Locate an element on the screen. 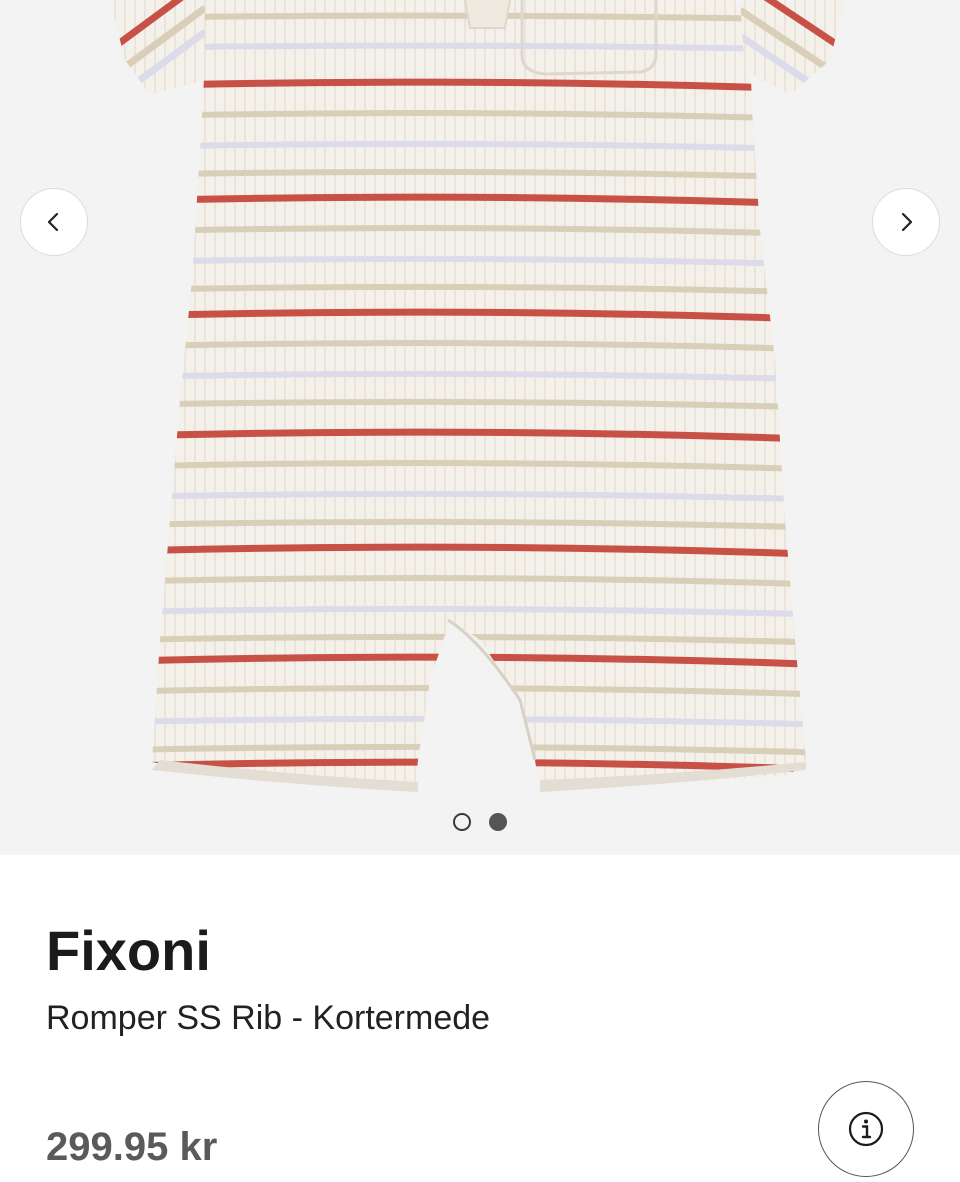 The width and height of the screenshot is (960, 1182). next-image-button is located at coordinates (906, 222).